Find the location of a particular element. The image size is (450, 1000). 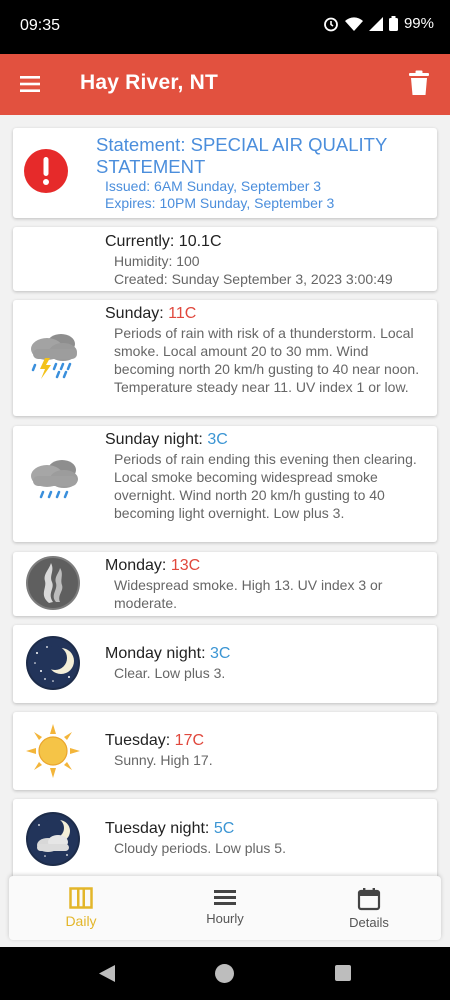

nav-hourly: Hourly is located at coordinates (225, 908).